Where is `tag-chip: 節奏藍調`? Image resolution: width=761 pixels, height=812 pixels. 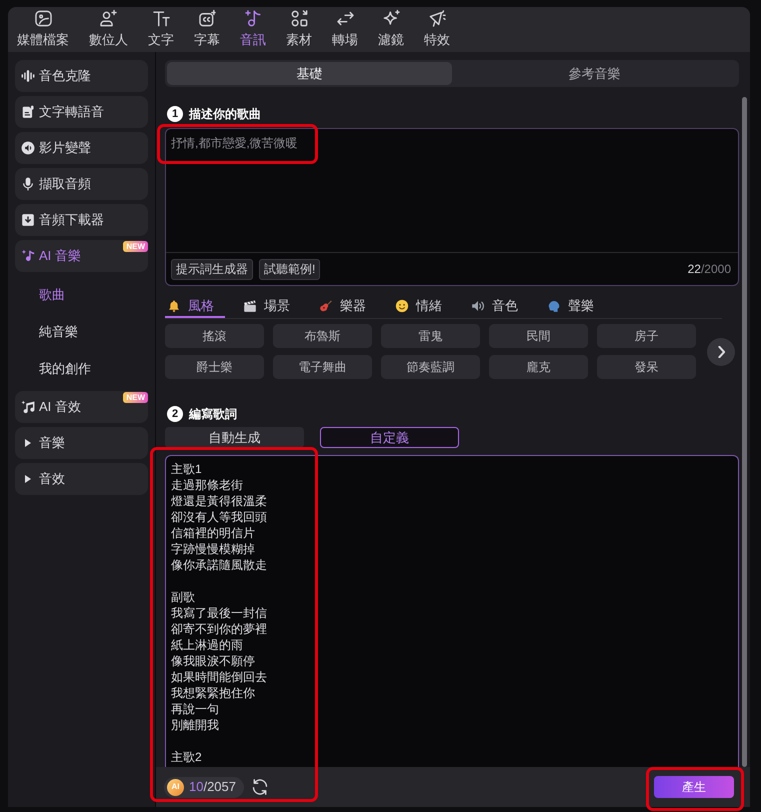 tag-chip: 節奏藍調 is located at coordinates (430, 367).